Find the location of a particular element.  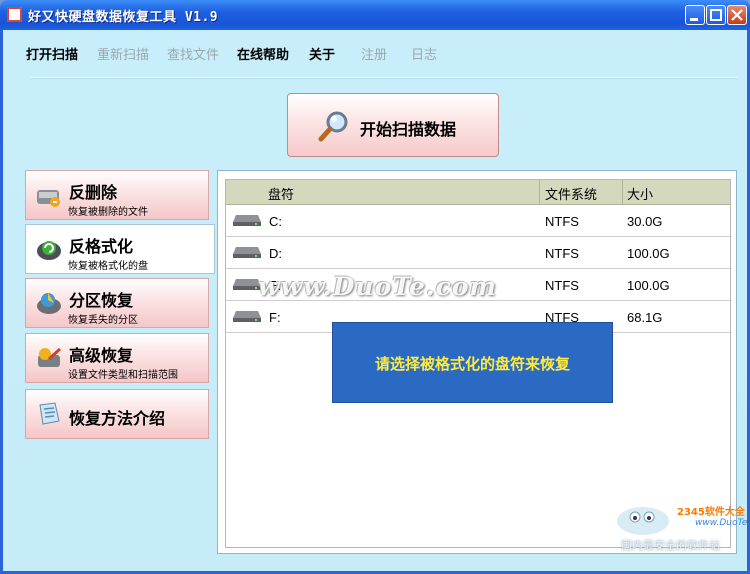

menu-register: 注册 is located at coordinates (374, 53).